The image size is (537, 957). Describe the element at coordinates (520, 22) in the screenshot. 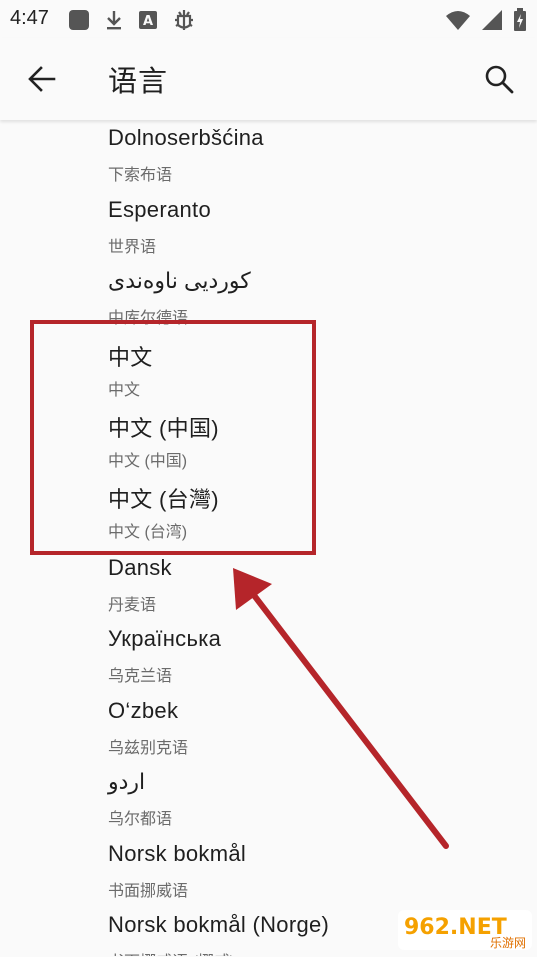

I see `battery-charging-icon` at that location.